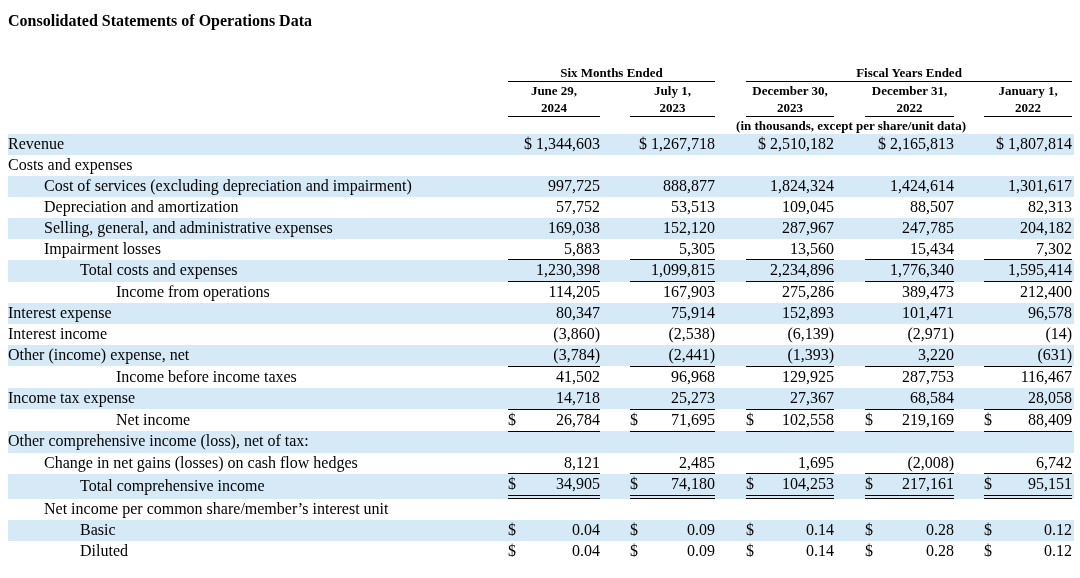  Describe the element at coordinates (70, 164) in the screenshot. I see `row-label: Costs and expenses` at that location.